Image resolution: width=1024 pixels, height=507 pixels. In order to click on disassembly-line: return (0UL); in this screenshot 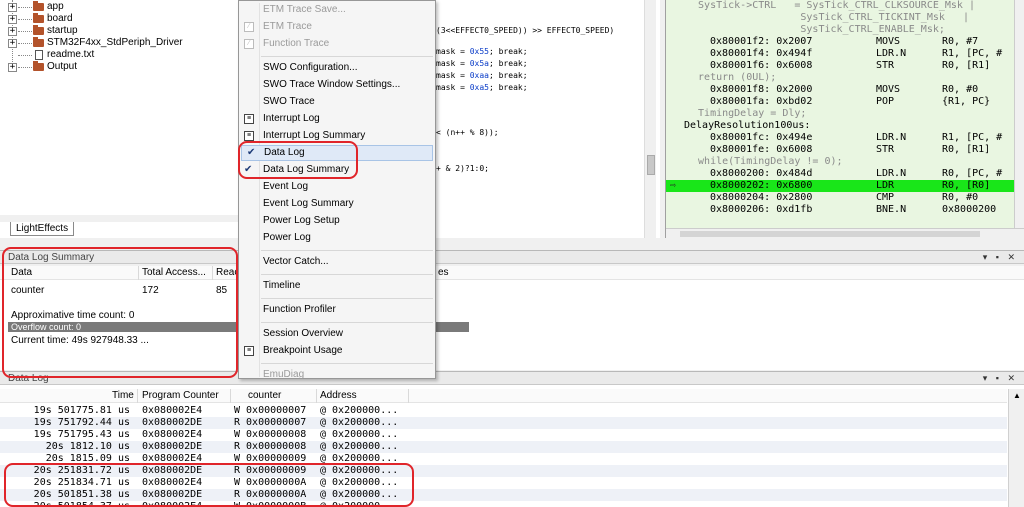, I will do `click(840, 78)`.